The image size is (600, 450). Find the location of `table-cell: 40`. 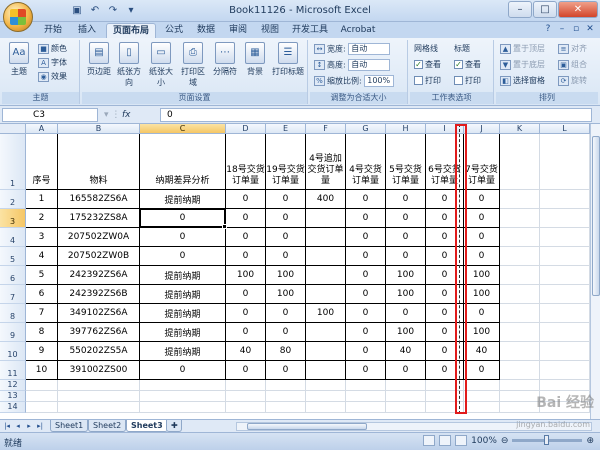

table-cell: 40 is located at coordinates (482, 351).